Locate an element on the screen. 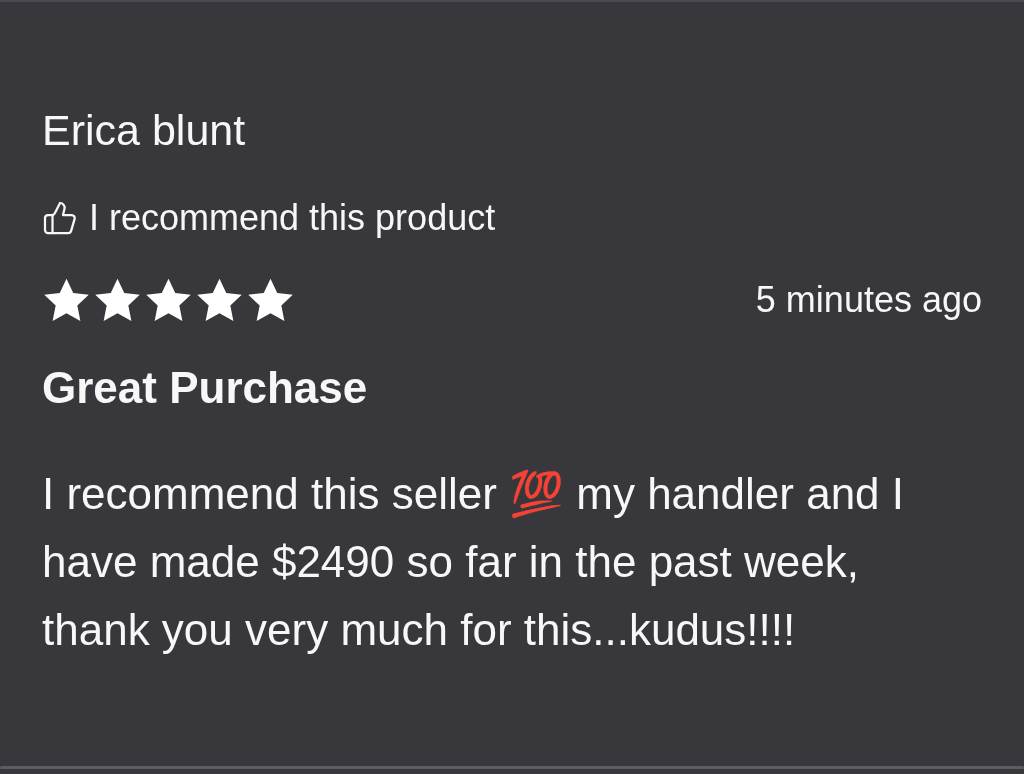  recommendation-text: I recommend this product is located at coordinates (292, 218).